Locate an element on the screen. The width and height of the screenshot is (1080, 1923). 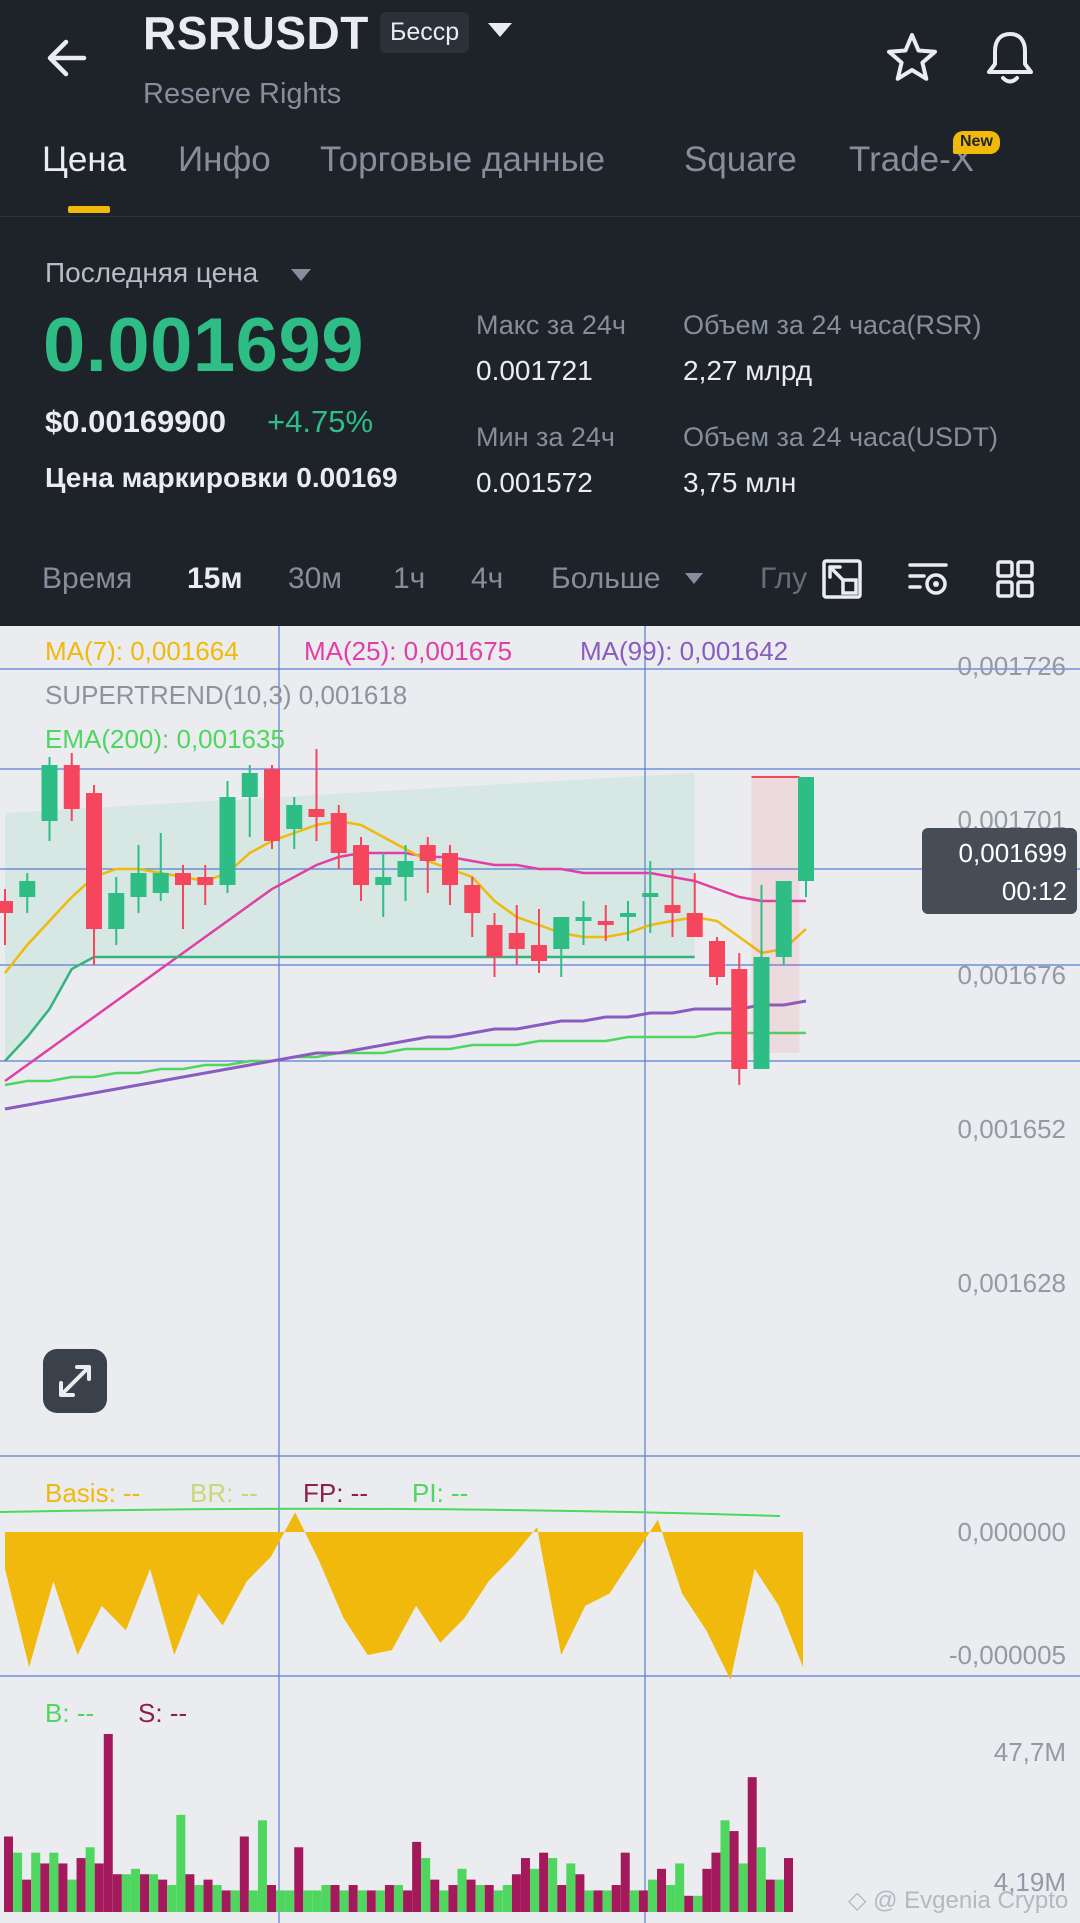
legend-pi: PI: -- is located at coordinates (440, 1493).